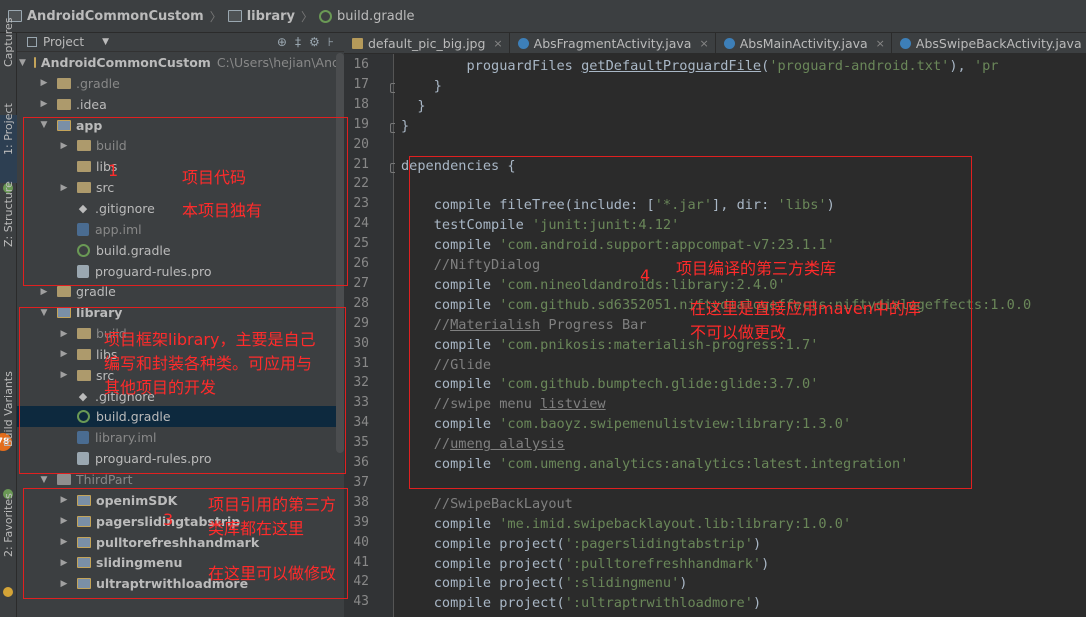  I want to click on project-scrollbar, so click(340, 253).